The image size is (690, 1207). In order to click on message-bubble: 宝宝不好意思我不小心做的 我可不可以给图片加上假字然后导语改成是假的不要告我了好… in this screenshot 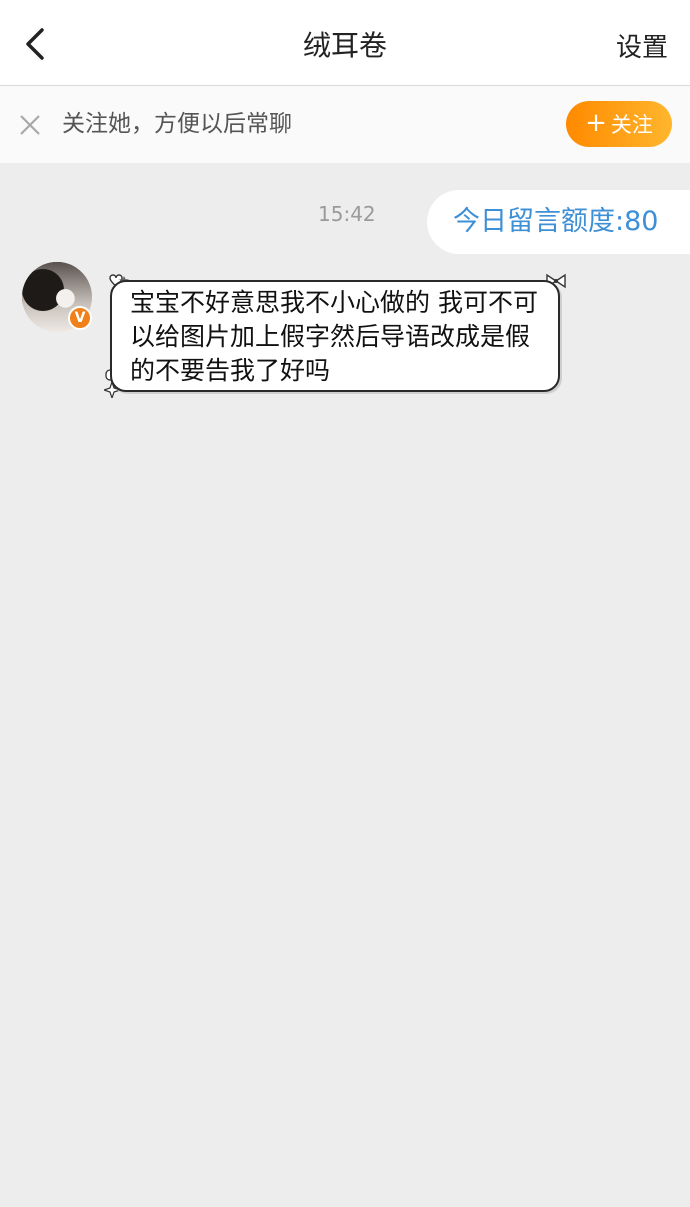, I will do `click(335, 336)`.